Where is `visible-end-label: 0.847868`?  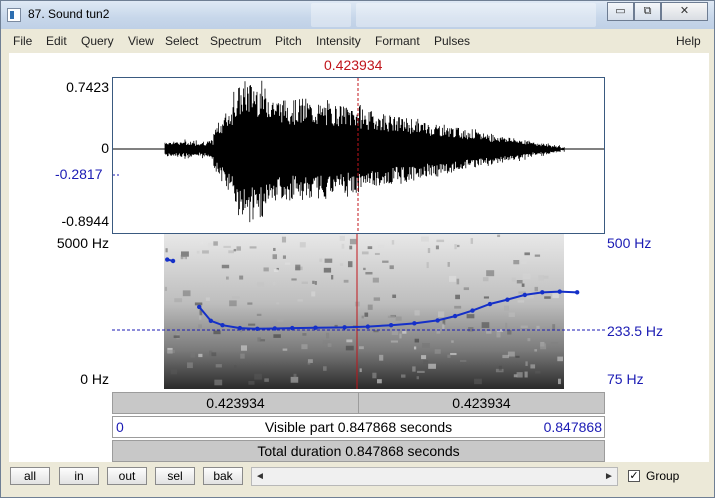
visible-end-label: 0.847868 is located at coordinates (572, 427).